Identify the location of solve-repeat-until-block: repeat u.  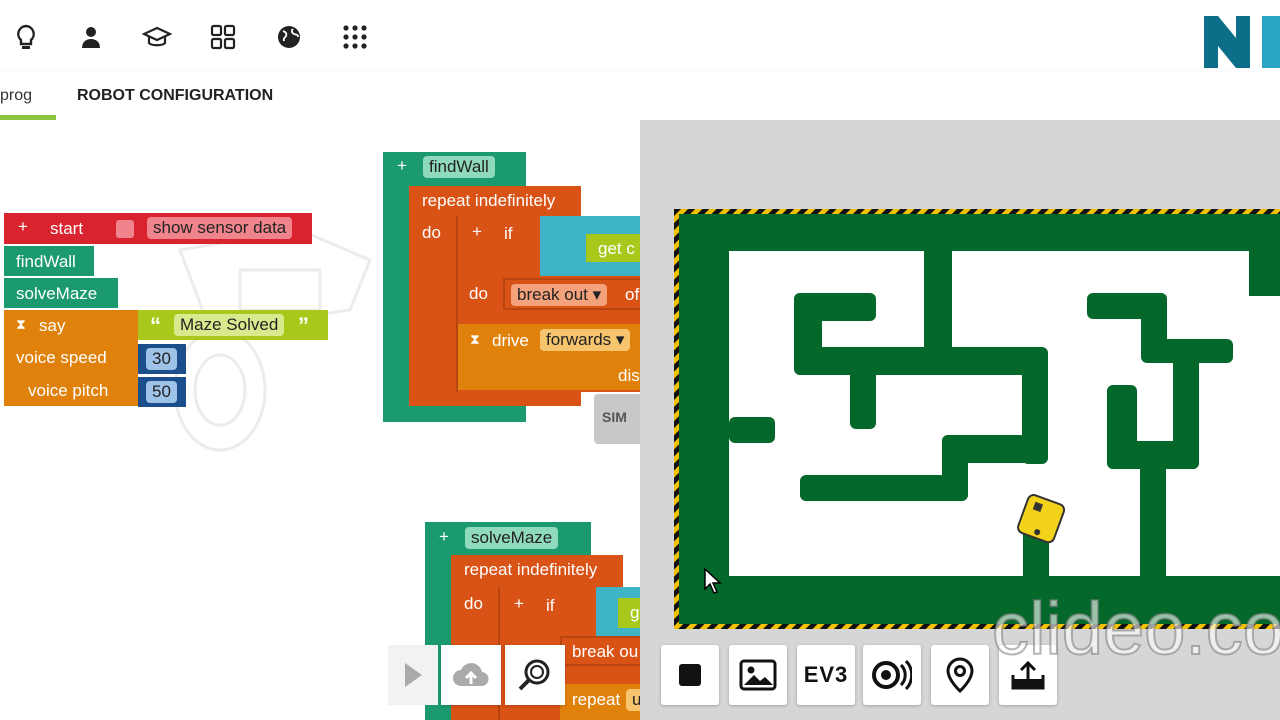
(600, 702).